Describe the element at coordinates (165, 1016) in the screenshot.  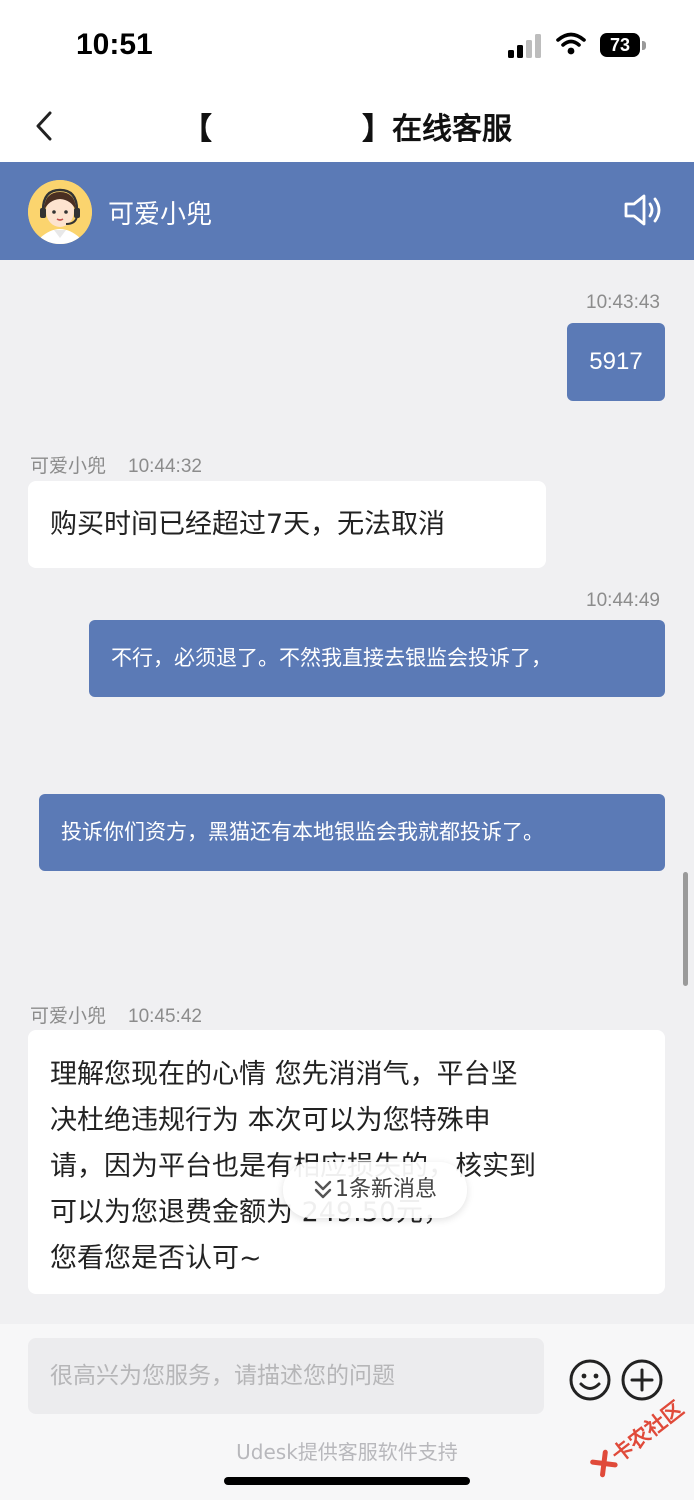
I see `message-timestamp: 10:45:42` at that location.